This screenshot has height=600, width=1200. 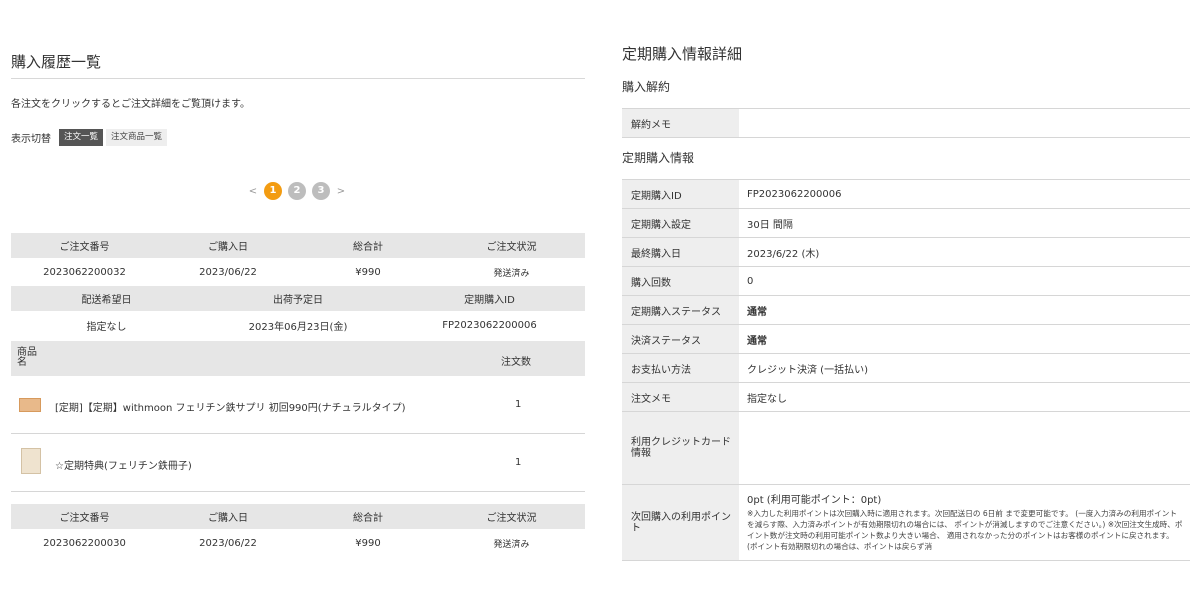 What do you see at coordinates (682, 54) in the screenshot?
I see `detail-title: 定期購入情報詳細` at bounding box center [682, 54].